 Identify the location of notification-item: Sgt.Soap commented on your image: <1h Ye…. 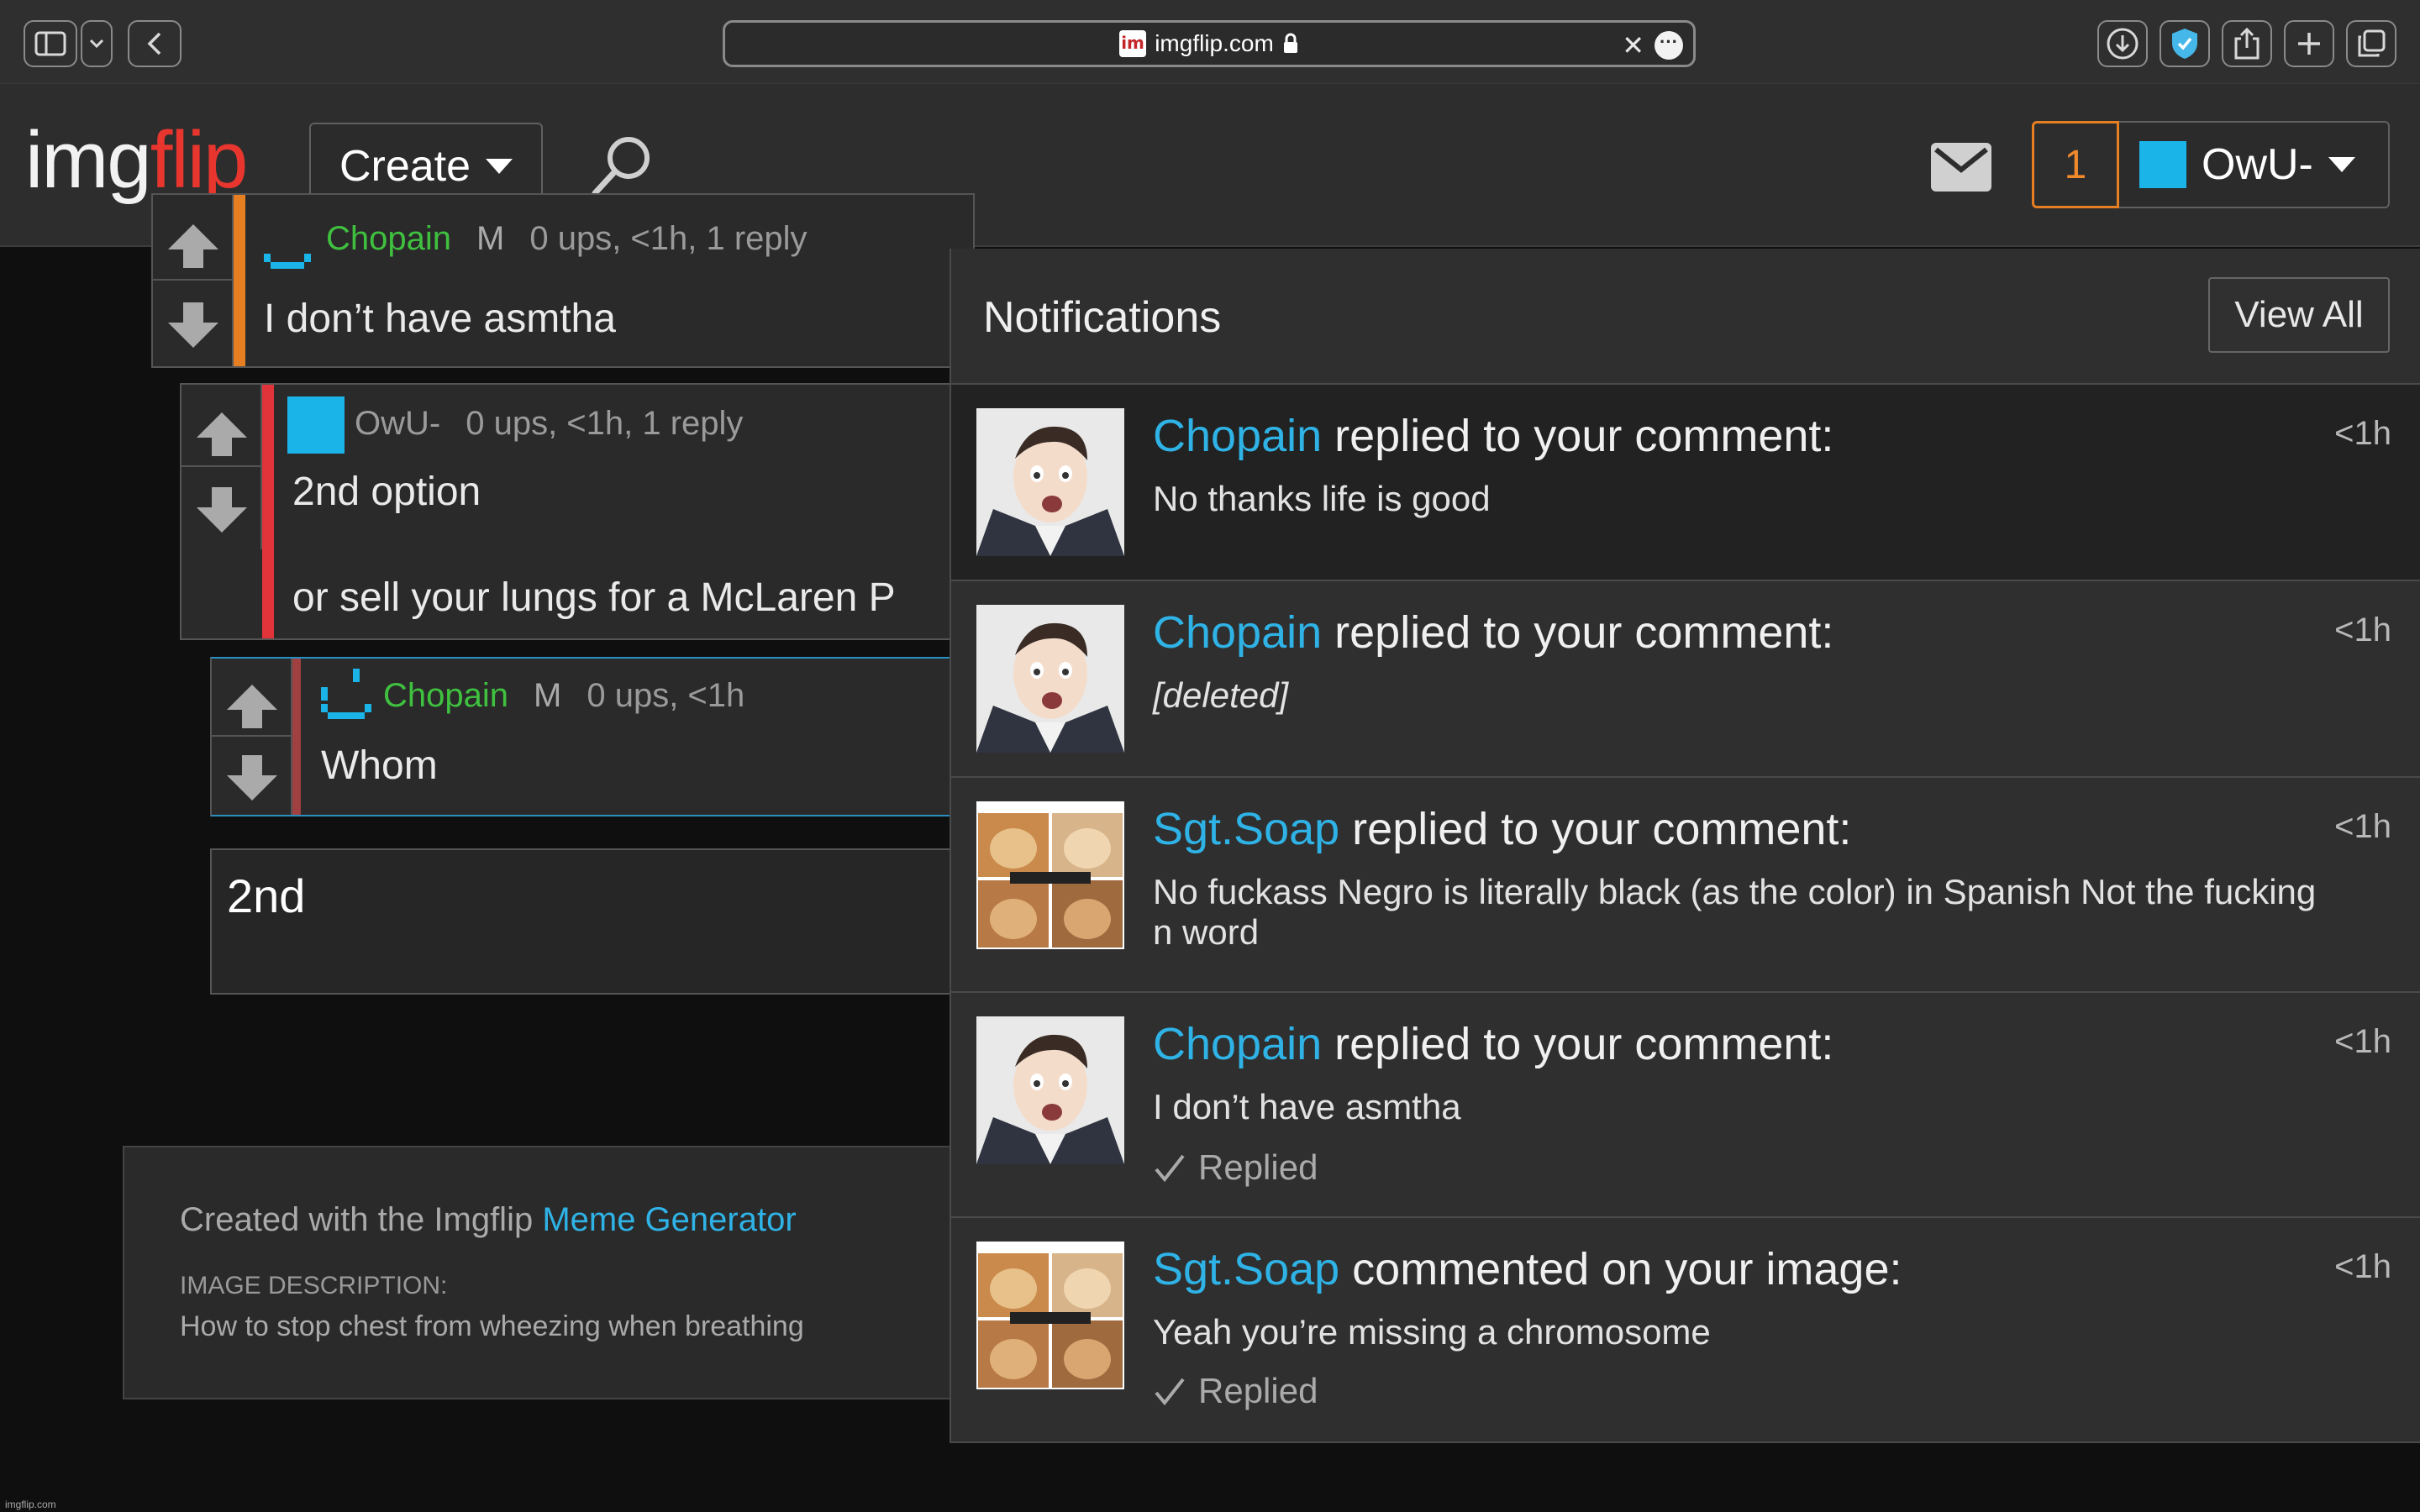
(1685, 1329).